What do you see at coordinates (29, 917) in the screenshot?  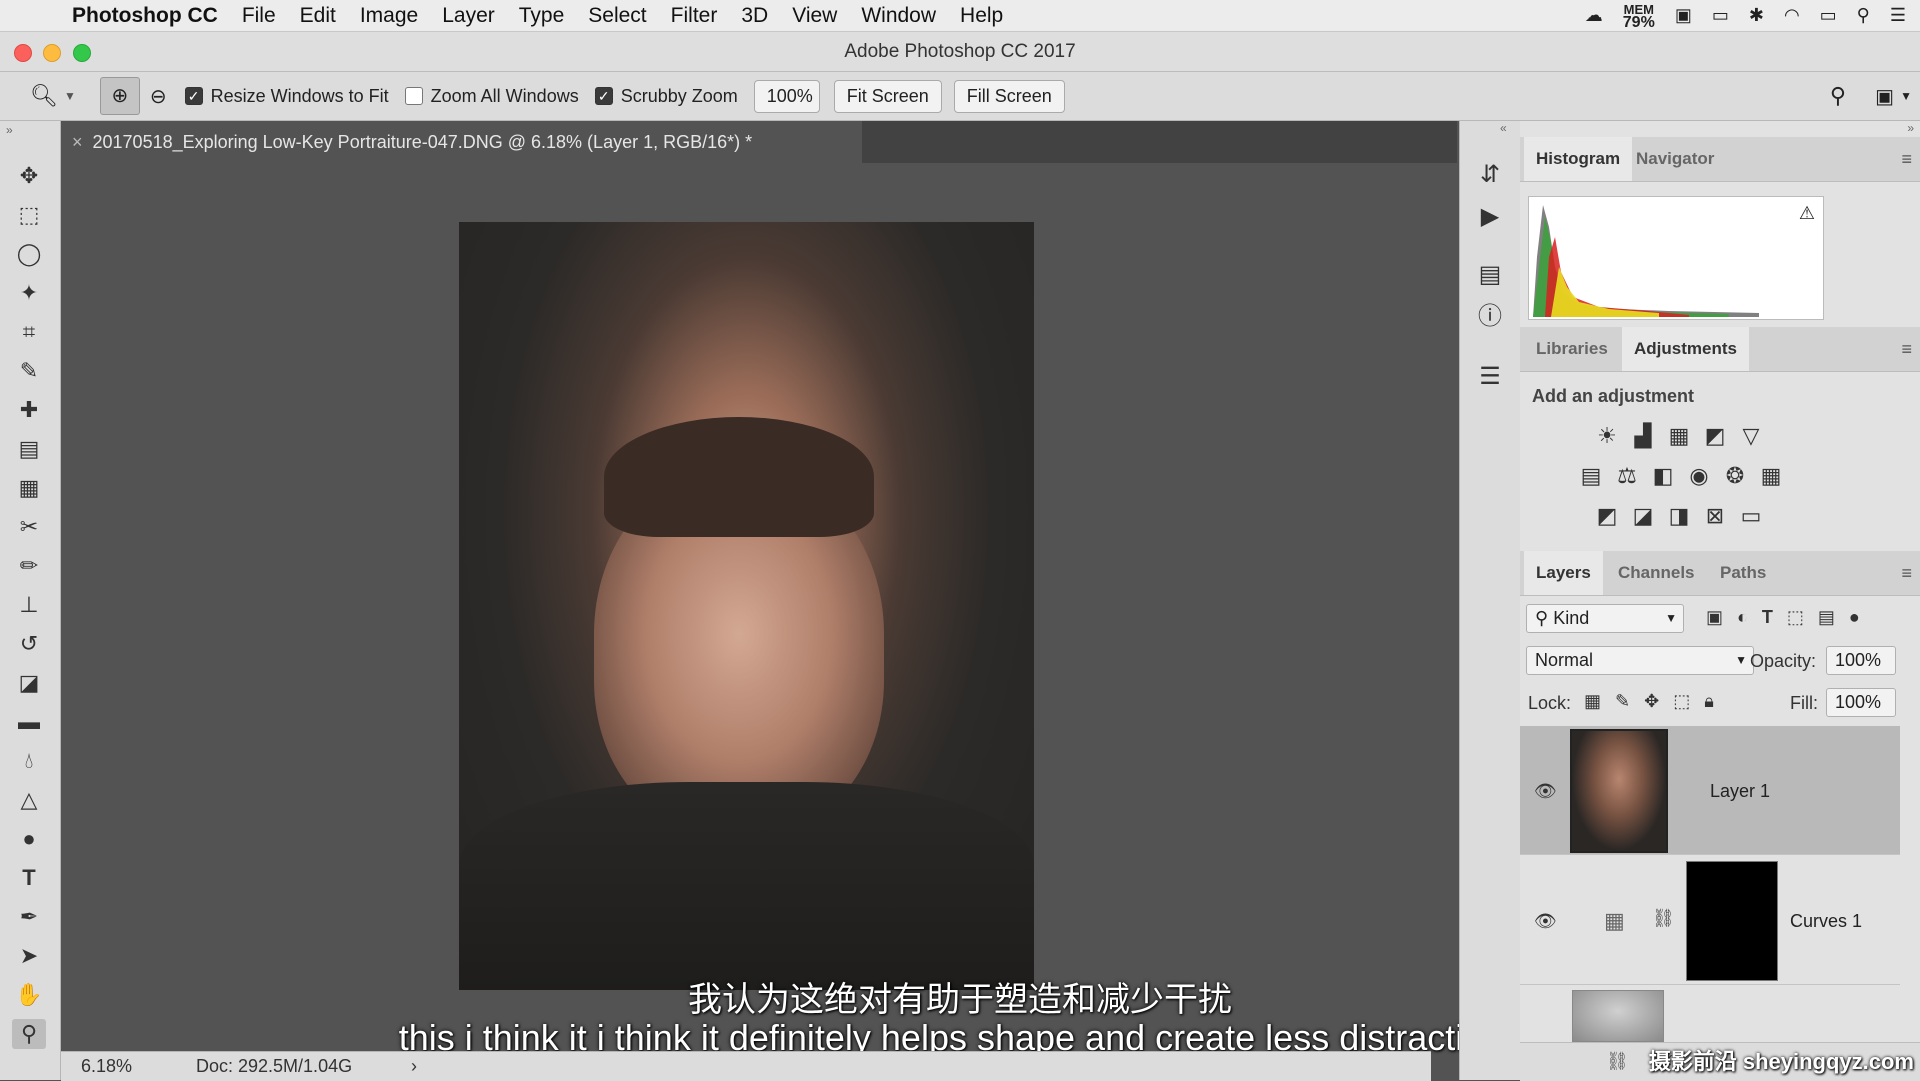 I see `pen-tool-icon: ✒` at bounding box center [29, 917].